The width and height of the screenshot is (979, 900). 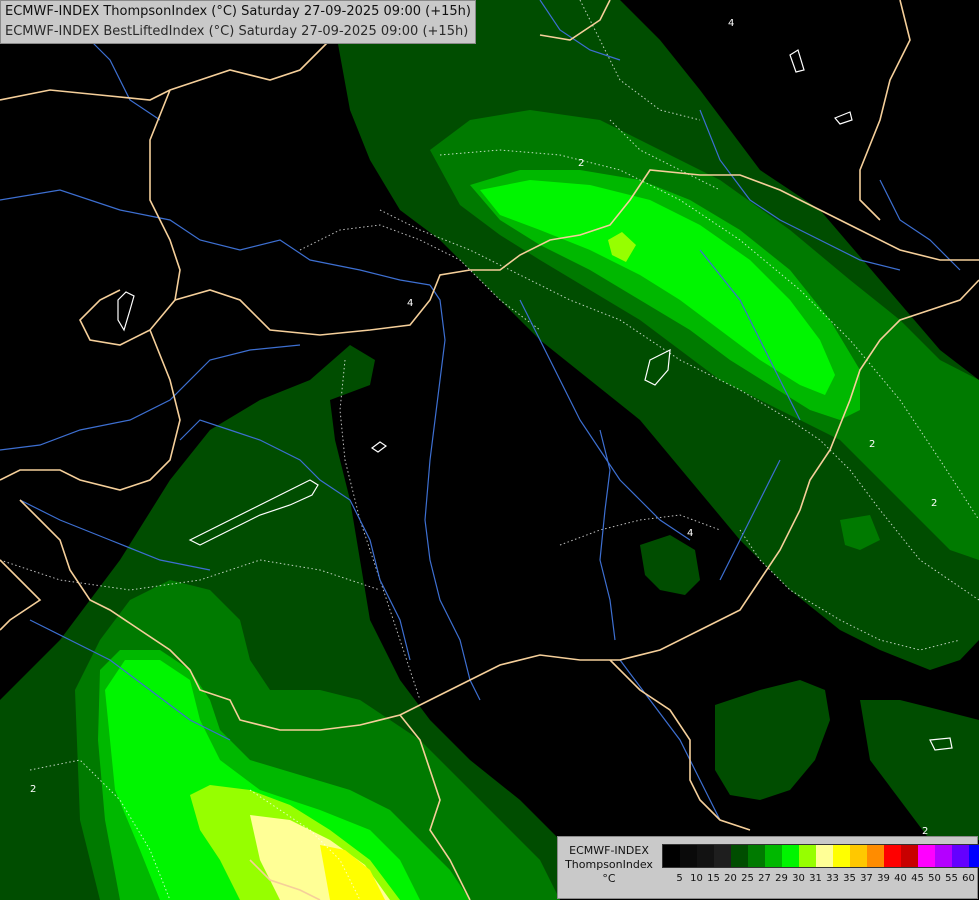 What do you see at coordinates (917, 878) in the screenshot?
I see `legend-tick-label: 45` at bounding box center [917, 878].